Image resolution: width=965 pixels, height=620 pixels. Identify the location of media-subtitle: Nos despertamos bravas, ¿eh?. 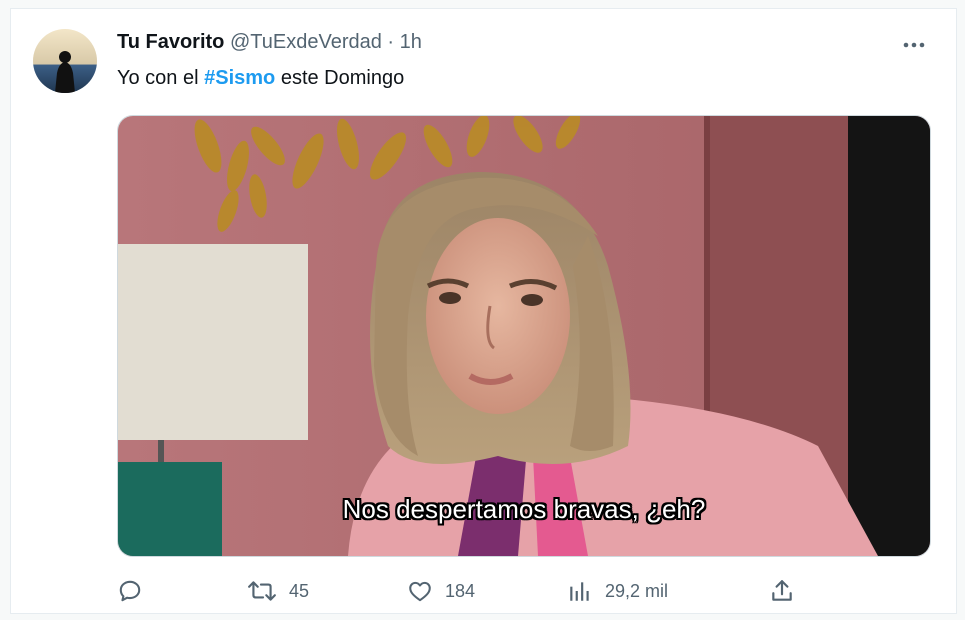
(524, 509).